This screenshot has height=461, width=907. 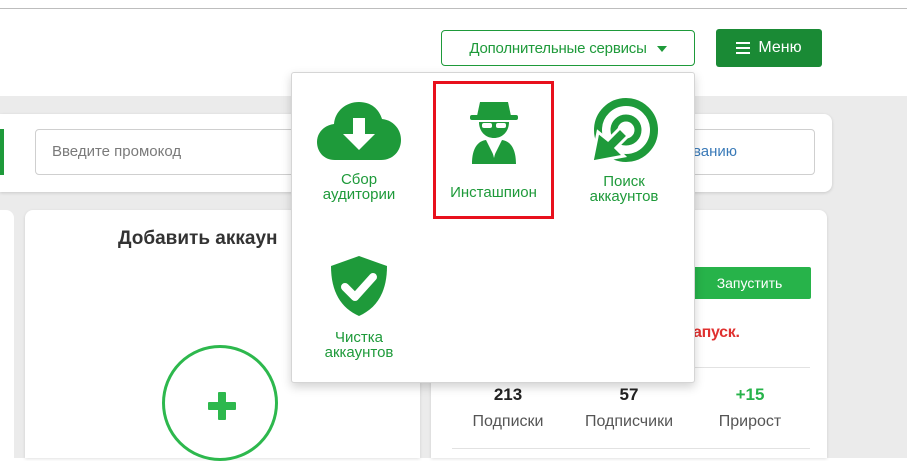 I want to click on target-cursor-icon, so click(x=624, y=131).